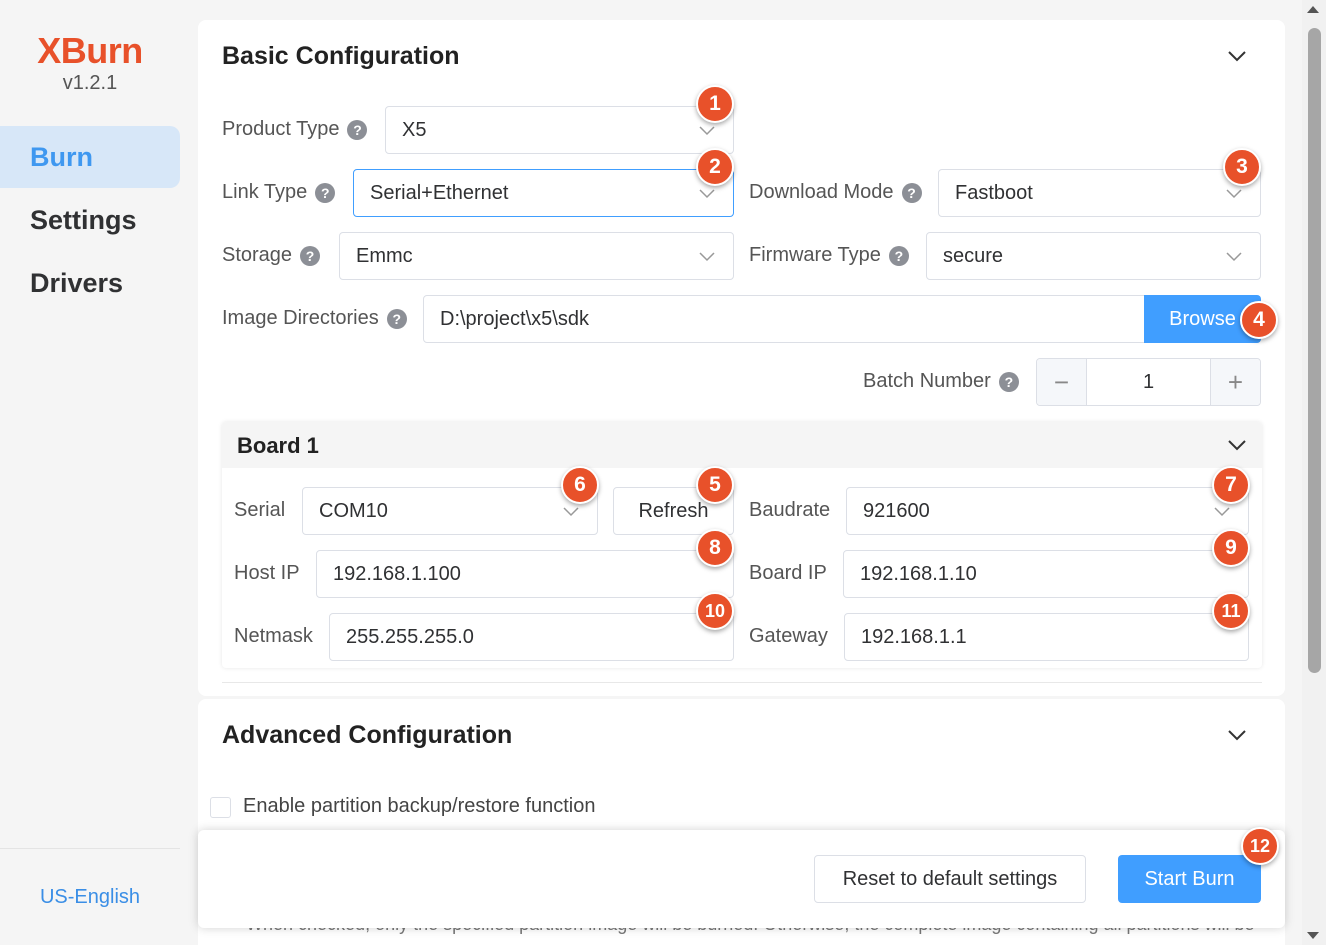 The width and height of the screenshot is (1326, 945). I want to click on host-ip-input, so click(533, 574).